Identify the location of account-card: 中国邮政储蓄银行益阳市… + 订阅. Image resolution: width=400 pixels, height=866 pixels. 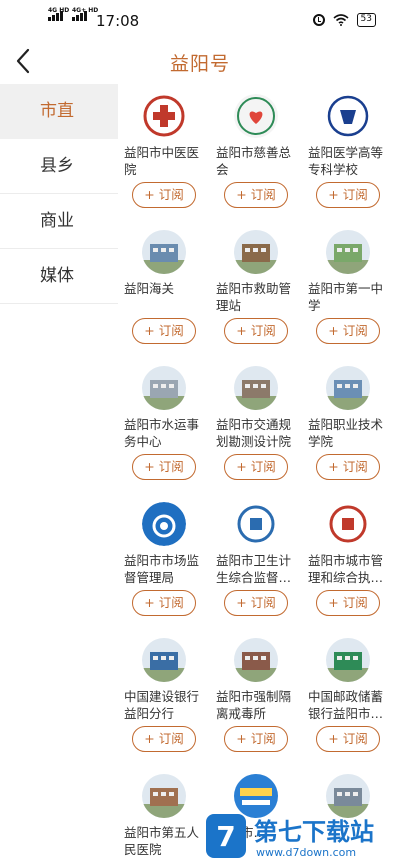
(348, 696).